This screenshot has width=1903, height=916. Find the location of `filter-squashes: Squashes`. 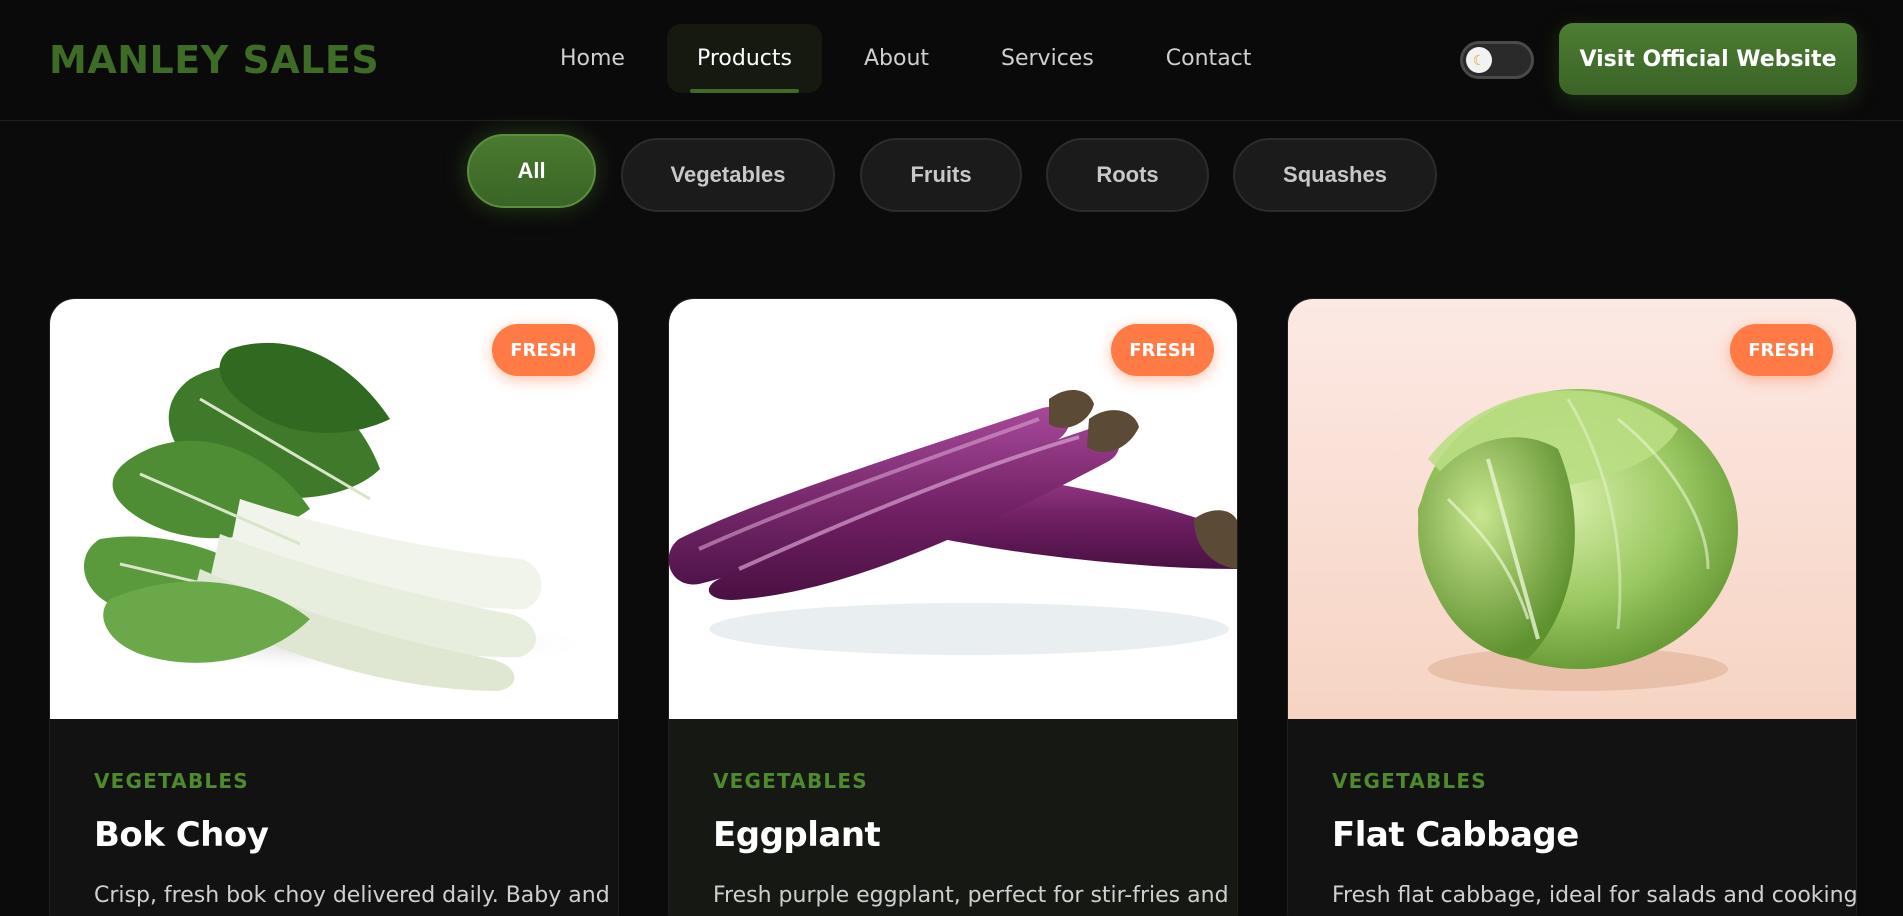

filter-squashes: Squashes is located at coordinates (1335, 175).